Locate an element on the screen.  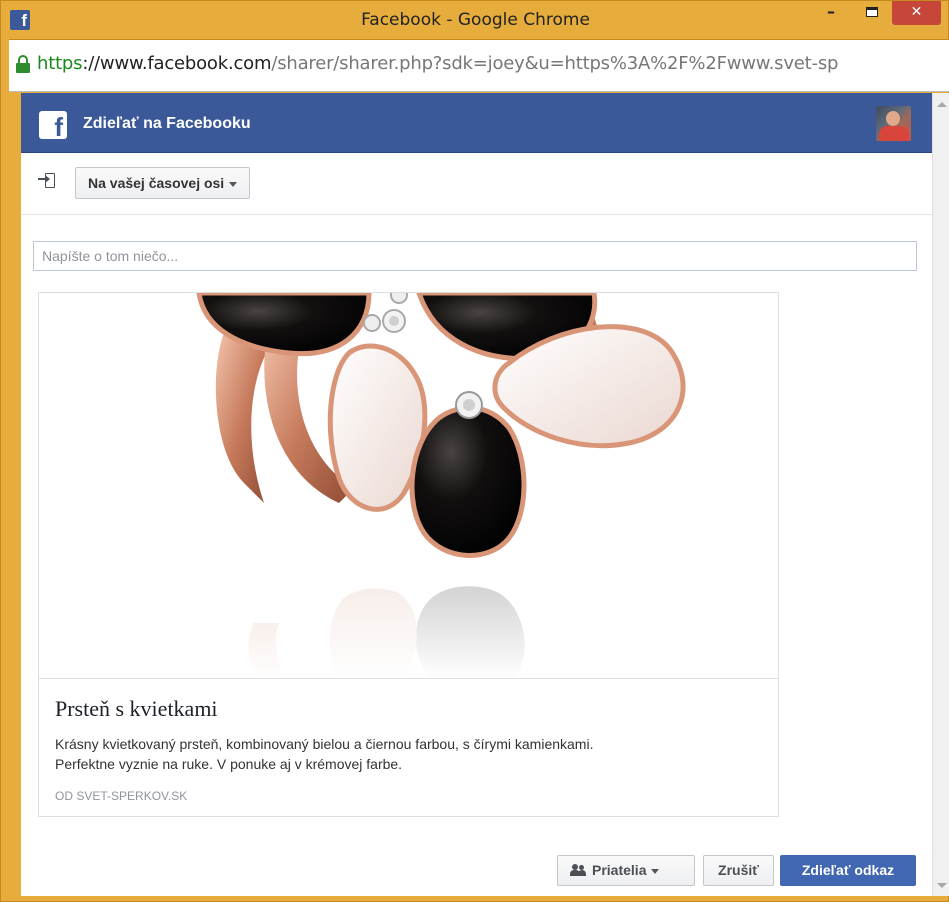
share-target-label: Na vašej časovej osi is located at coordinates (156, 183).